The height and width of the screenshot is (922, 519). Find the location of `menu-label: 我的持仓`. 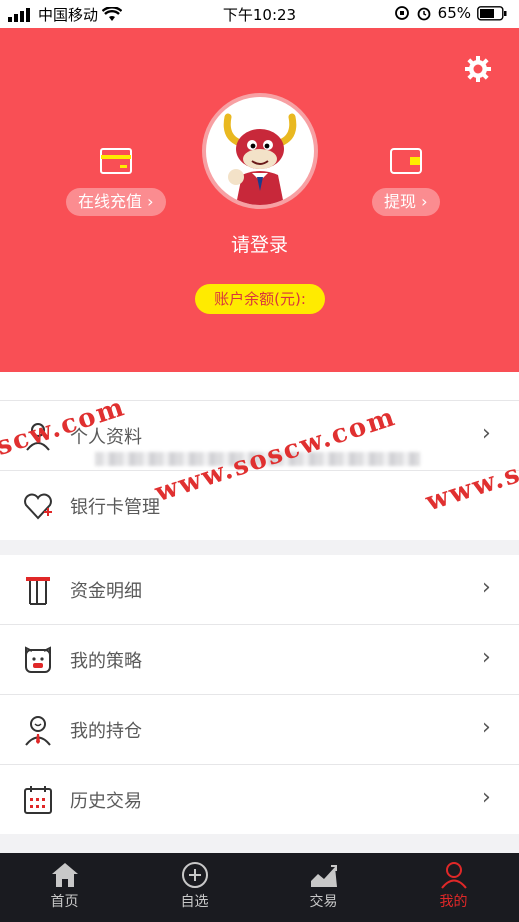

menu-label: 我的持仓 is located at coordinates (106, 731).